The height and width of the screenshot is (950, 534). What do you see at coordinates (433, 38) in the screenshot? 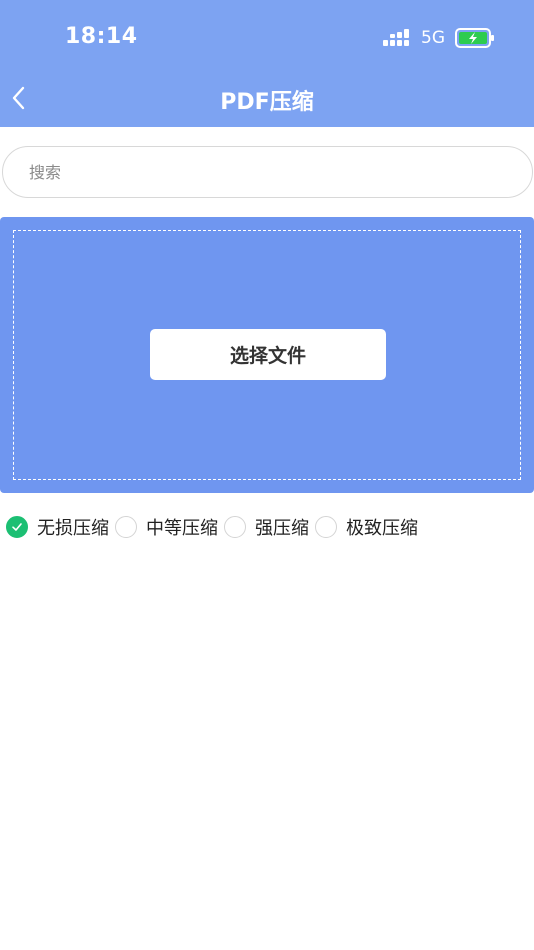
I see `network-label: 5G` at bounding box center [433, 38].